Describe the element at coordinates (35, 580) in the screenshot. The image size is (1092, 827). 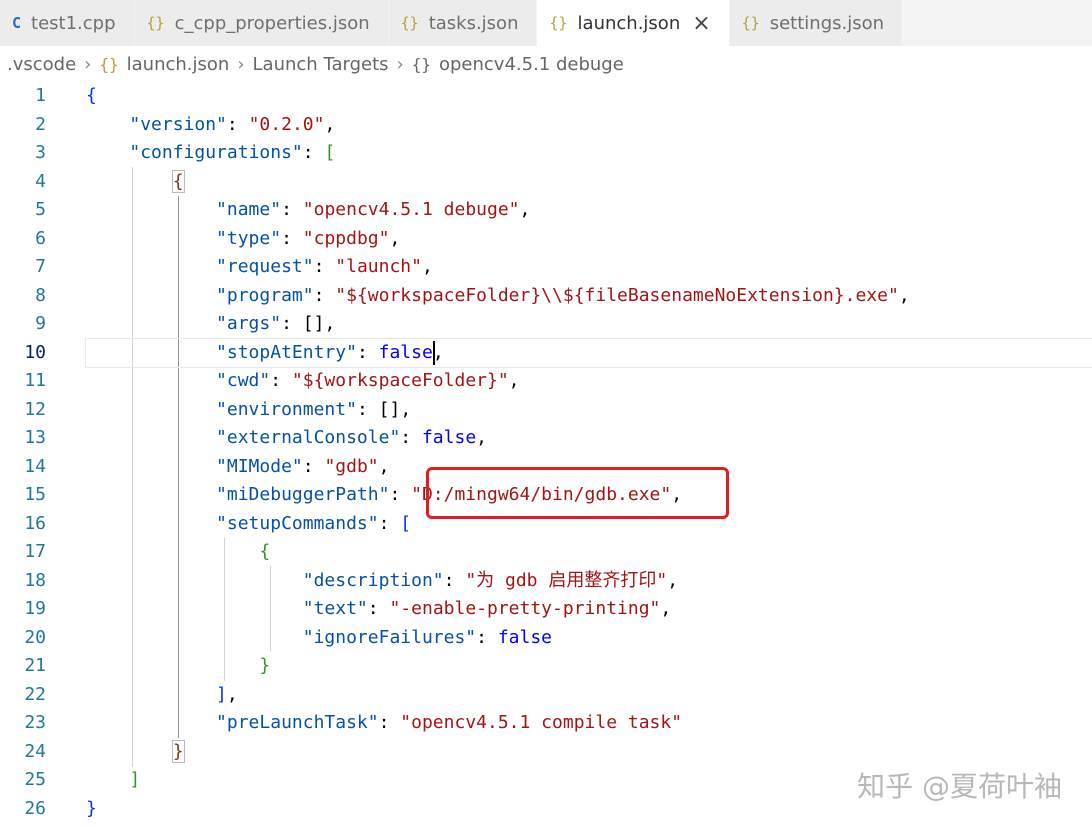
I see `line-number: 18` at that location.